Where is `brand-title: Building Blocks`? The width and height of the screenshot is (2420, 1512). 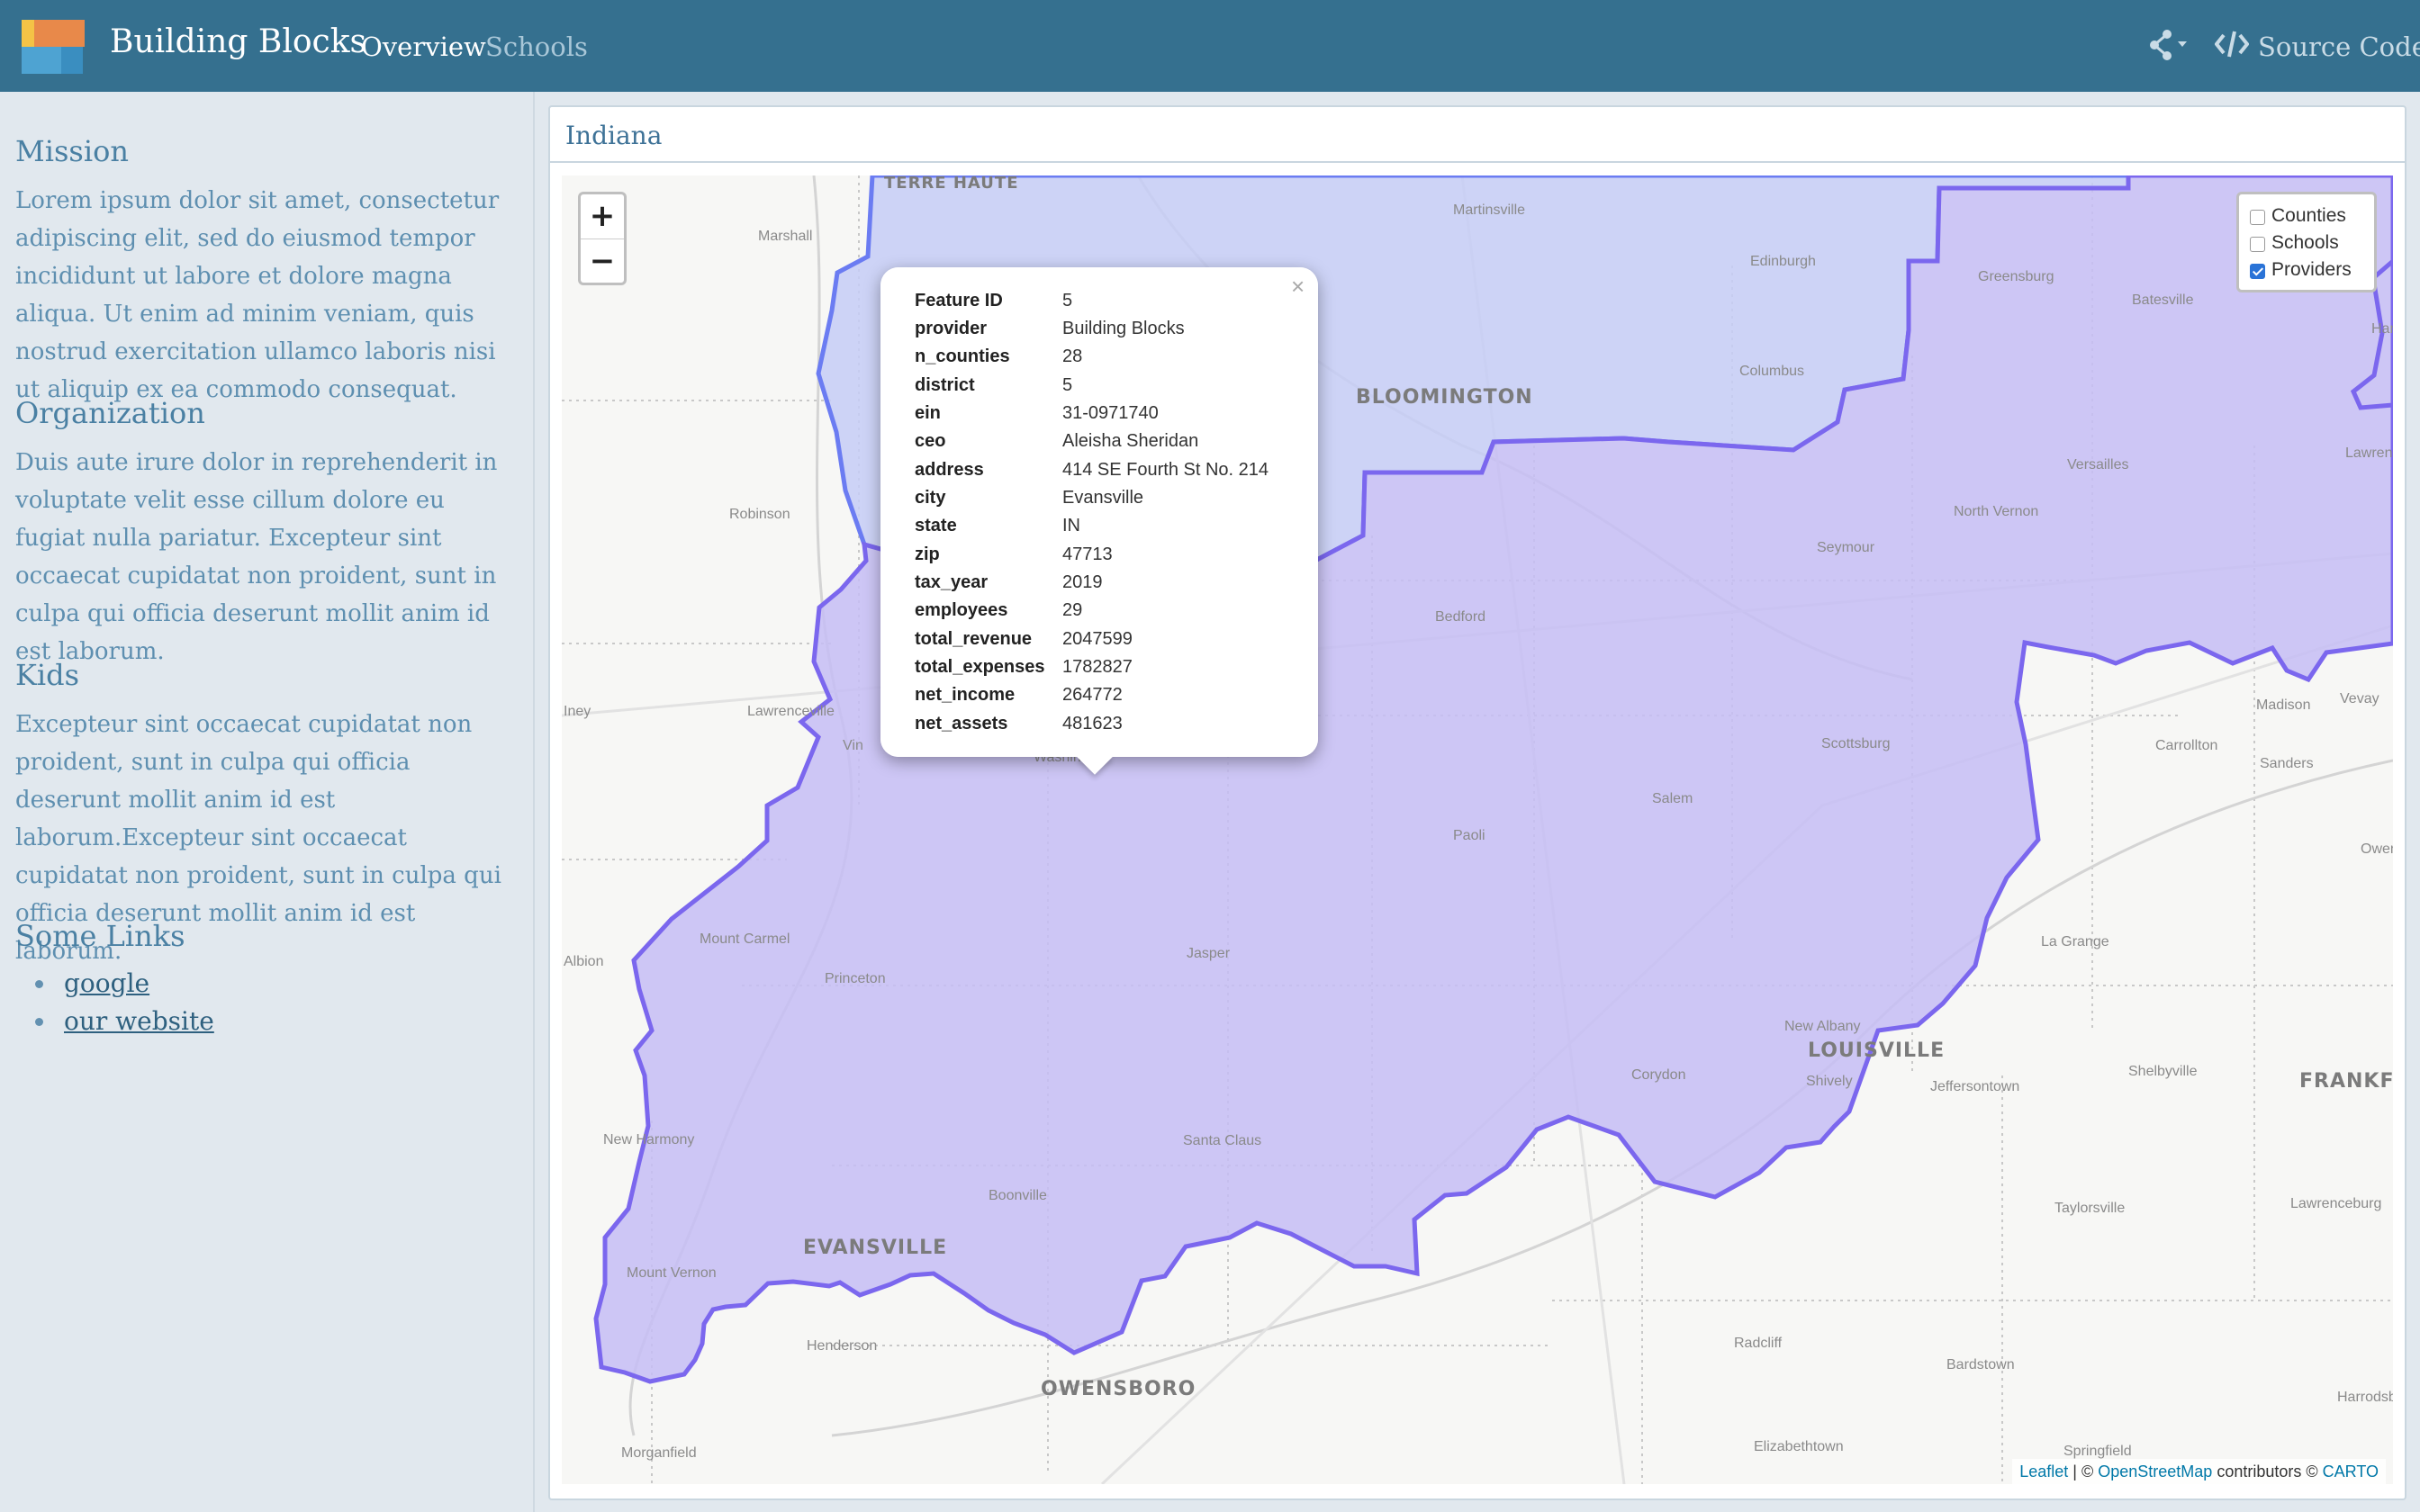
brand-title: Building Blocks is located at coordinates (238, 42).